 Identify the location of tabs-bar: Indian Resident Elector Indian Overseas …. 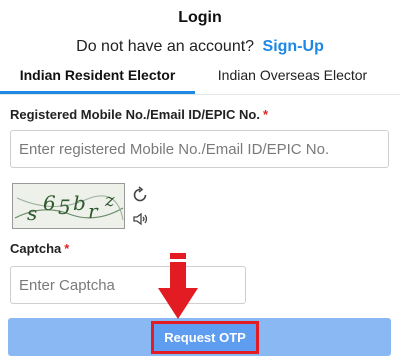
(200, 78).